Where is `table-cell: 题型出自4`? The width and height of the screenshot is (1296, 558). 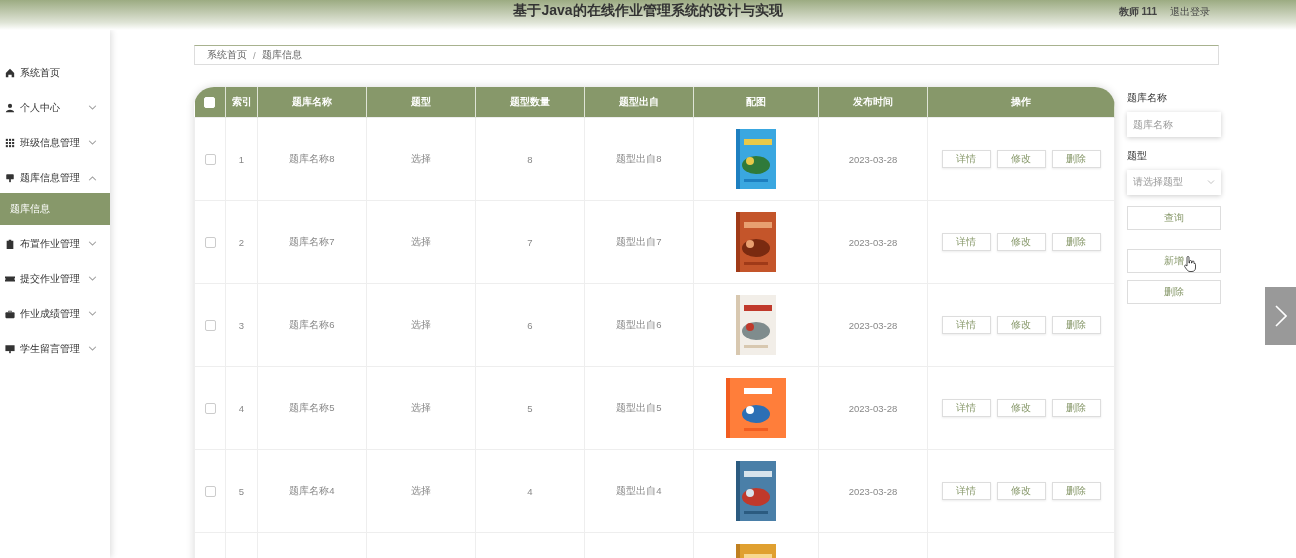
table-cell: 题型出自4 is located at coordinates (639, 490).